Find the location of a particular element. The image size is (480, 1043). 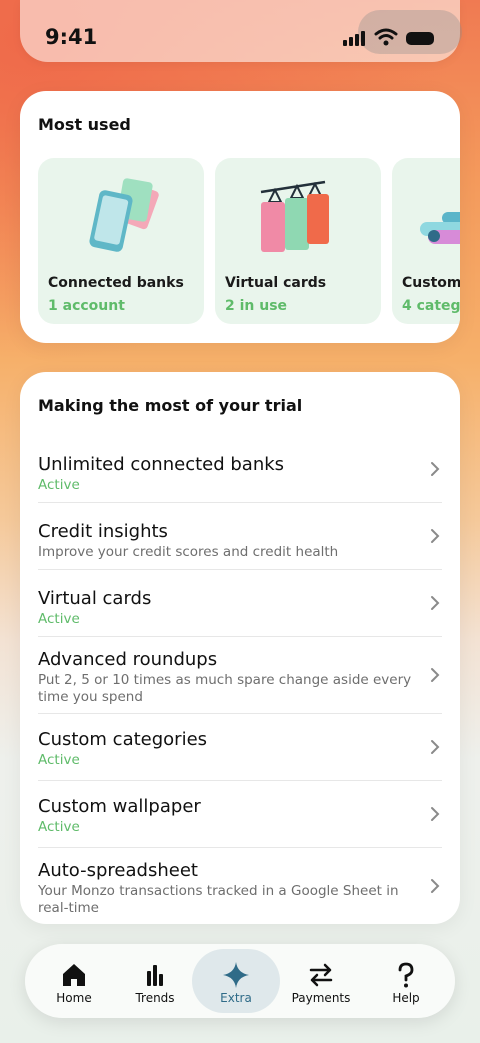

list-item-virtual-cards: Virtual cards Active is located at coordinates (240, 603).